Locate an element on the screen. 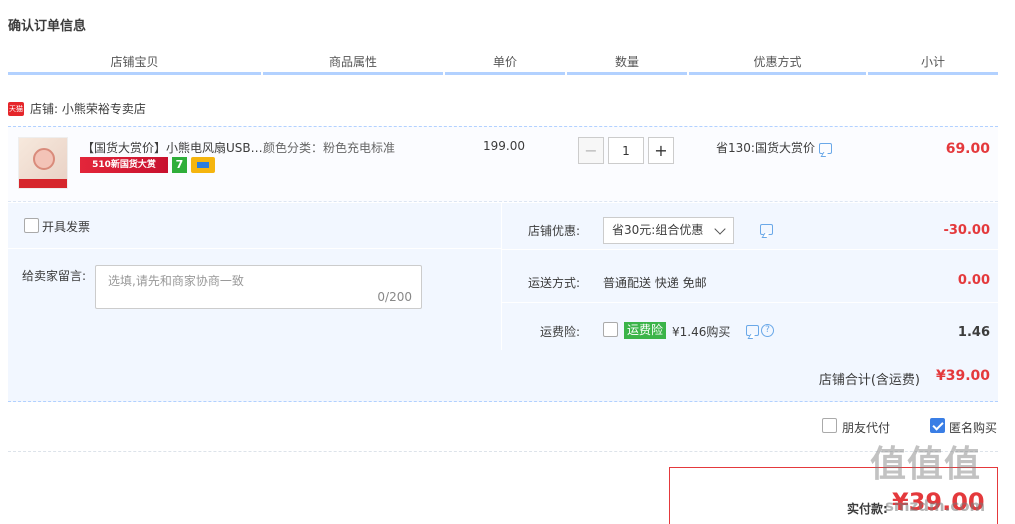 The width and height of the screenshot is (1015, 524). insurance-price: ¥1.46购买 is located at coordinates (701, 332).